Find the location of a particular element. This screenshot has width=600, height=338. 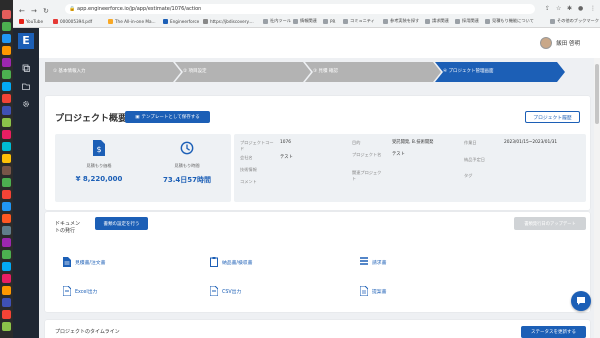

step-confirm: ③ 見積 確認 is located at coordinates (373, 72).